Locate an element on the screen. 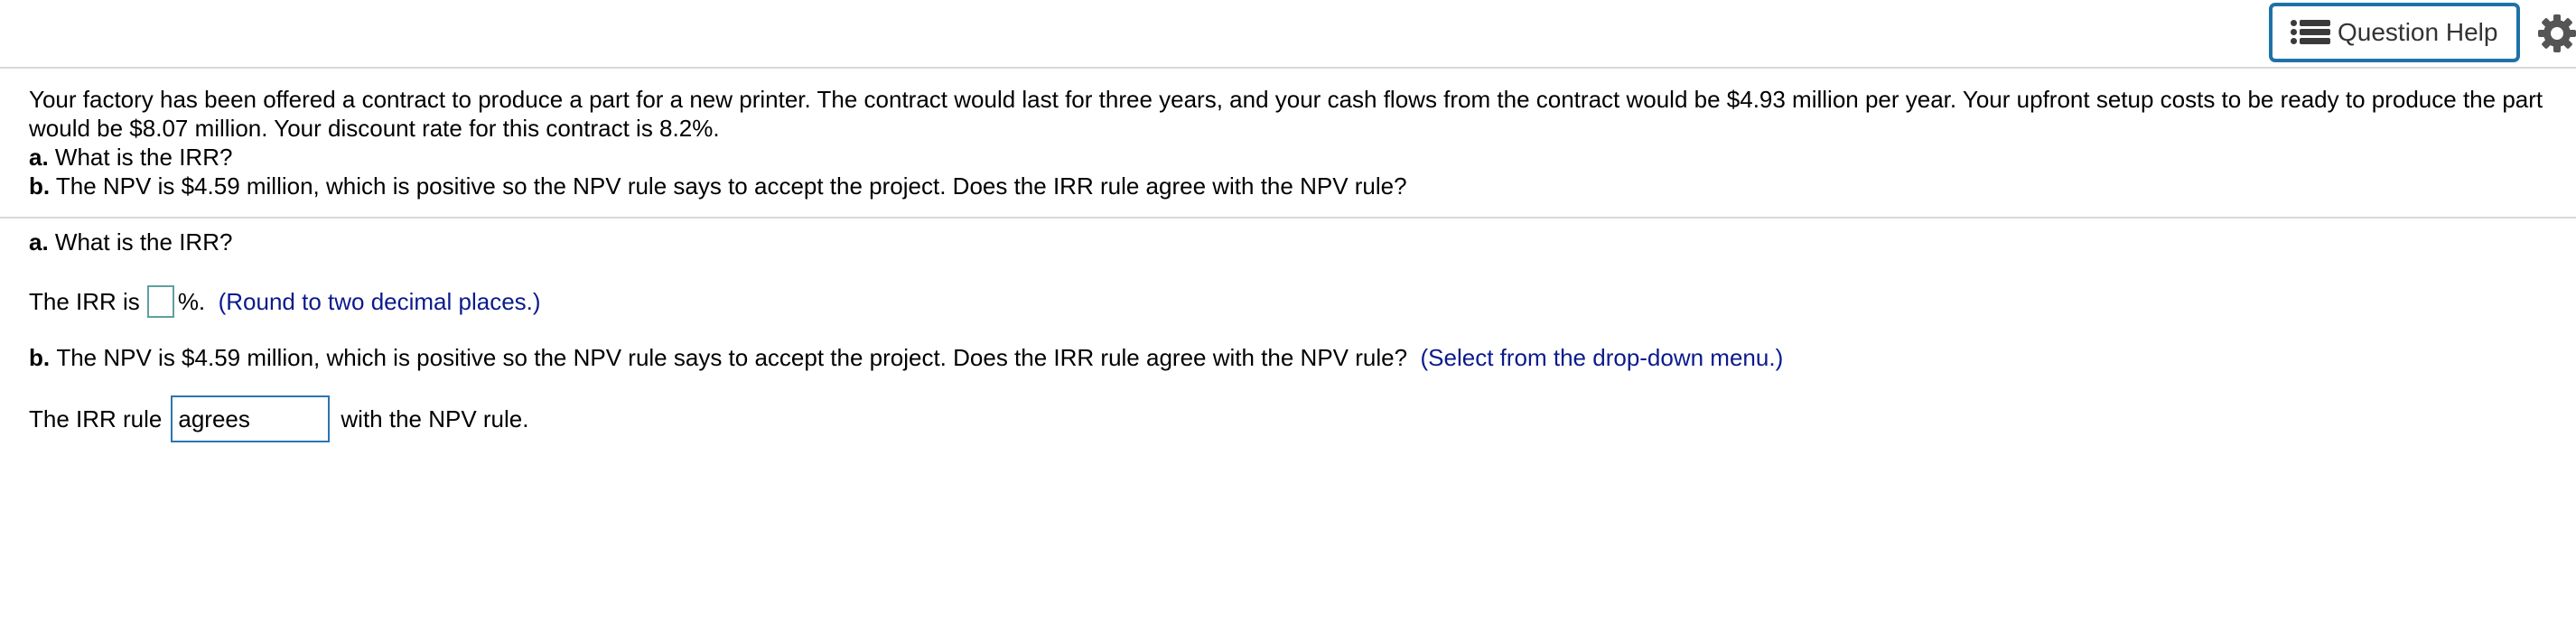 Image resolution: width=2576 pixels, height=623 pixels. irr-rule-dropdown: agrees is located at coordinates (251, 418).